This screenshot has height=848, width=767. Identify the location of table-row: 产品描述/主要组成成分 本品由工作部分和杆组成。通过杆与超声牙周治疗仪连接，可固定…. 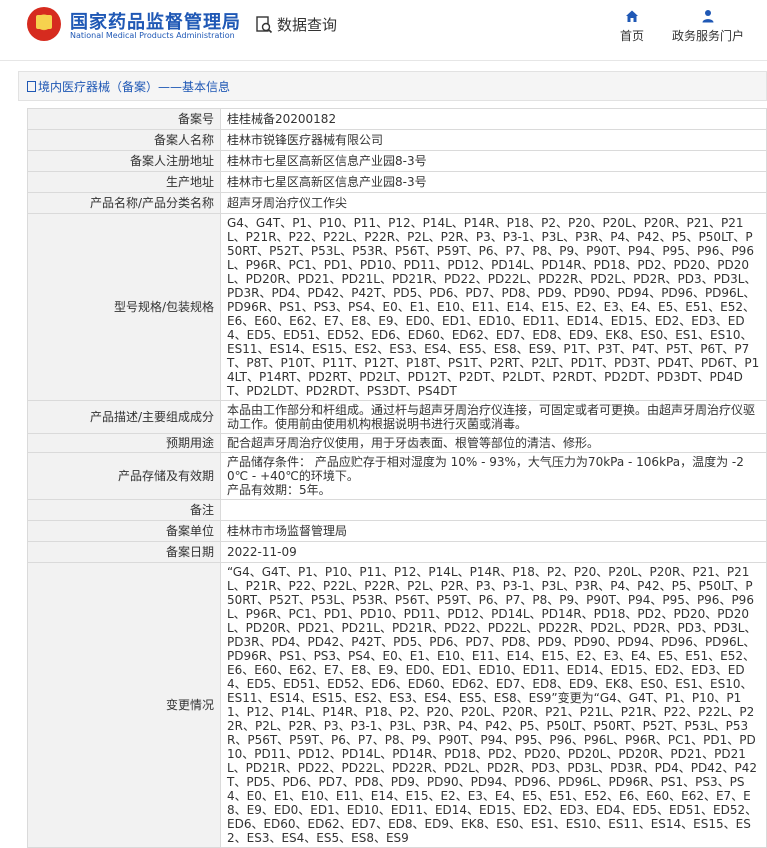
(397, 417).